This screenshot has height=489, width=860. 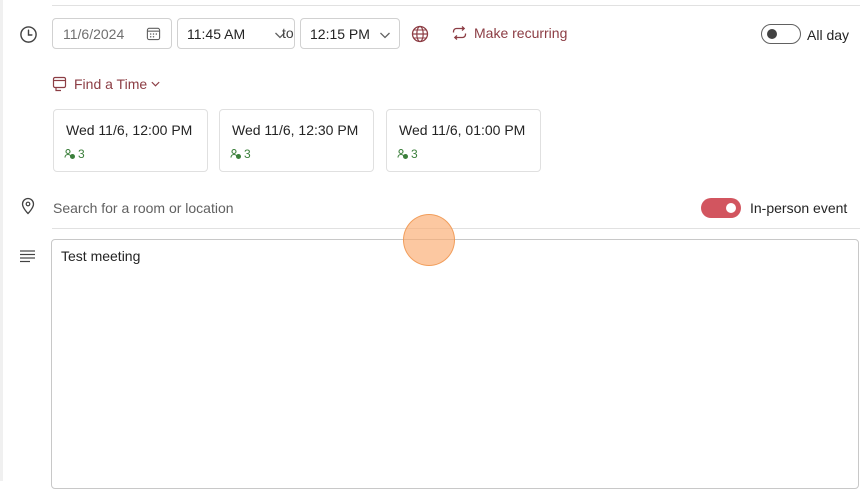 What do you see at coordinates (828, 35) in the screenshot?
I see `all-day-label: All day` at bounding box center [828, 35].